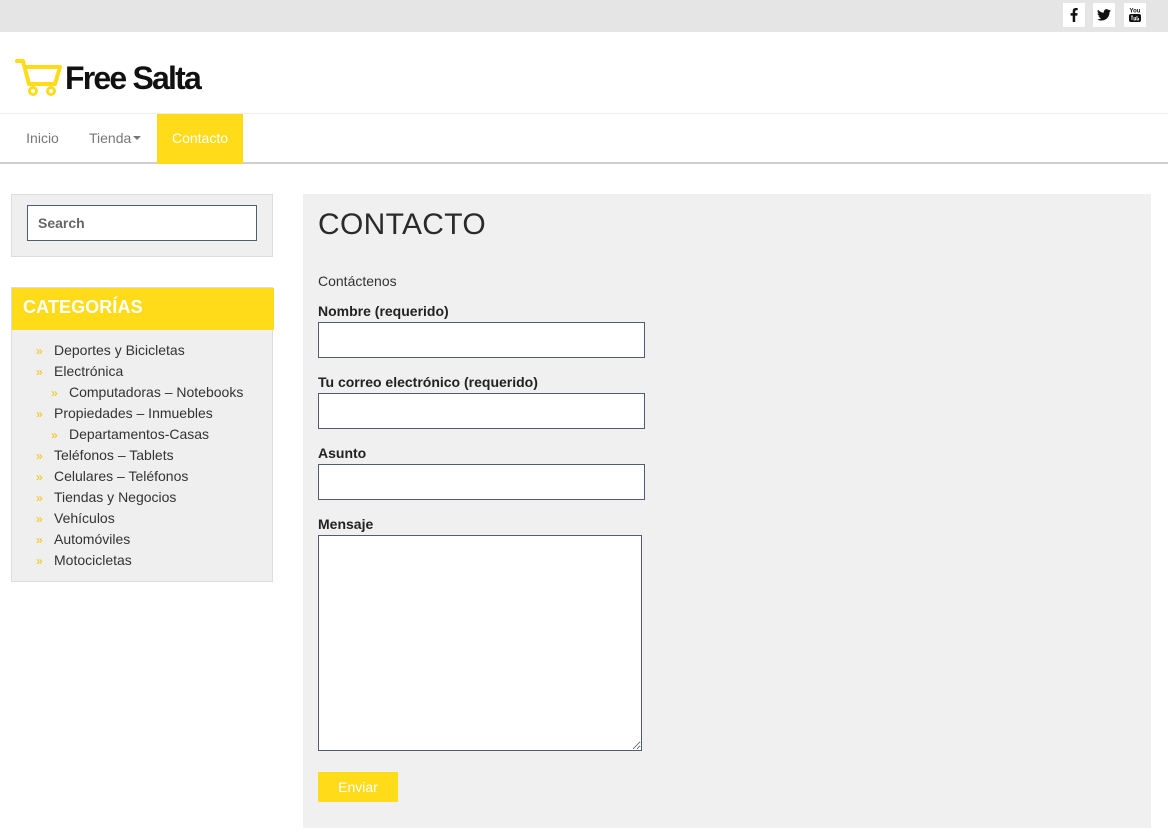 Image resolution: width=1168 pixels, height=837 pixels. Describe the element at coordinates (481, 340) in the screenshot. I see `name-field` at that location.